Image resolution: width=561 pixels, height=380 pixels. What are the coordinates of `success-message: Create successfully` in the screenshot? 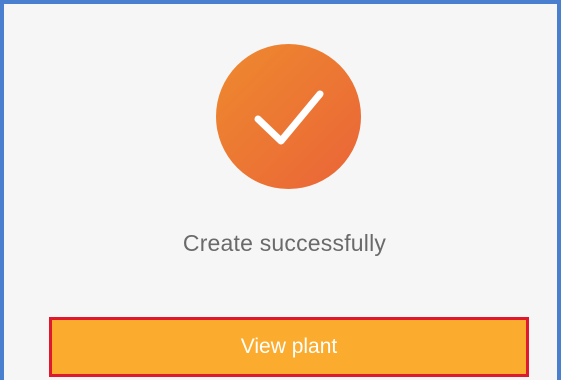 It's located at (284, 243).